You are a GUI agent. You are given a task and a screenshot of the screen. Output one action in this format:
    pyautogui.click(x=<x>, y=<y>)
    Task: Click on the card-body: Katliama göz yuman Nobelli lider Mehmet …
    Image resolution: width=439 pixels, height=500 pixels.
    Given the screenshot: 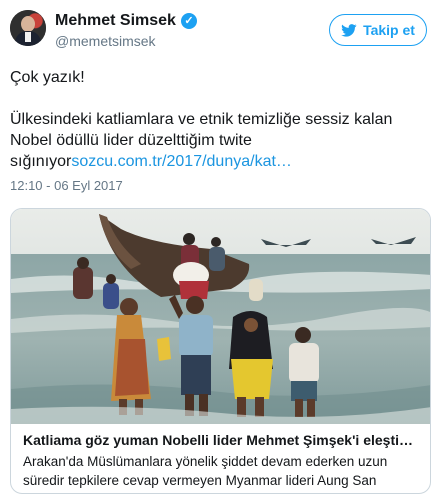 What is the action you would take?
    pyautogui.click(x=220, y=458)
    